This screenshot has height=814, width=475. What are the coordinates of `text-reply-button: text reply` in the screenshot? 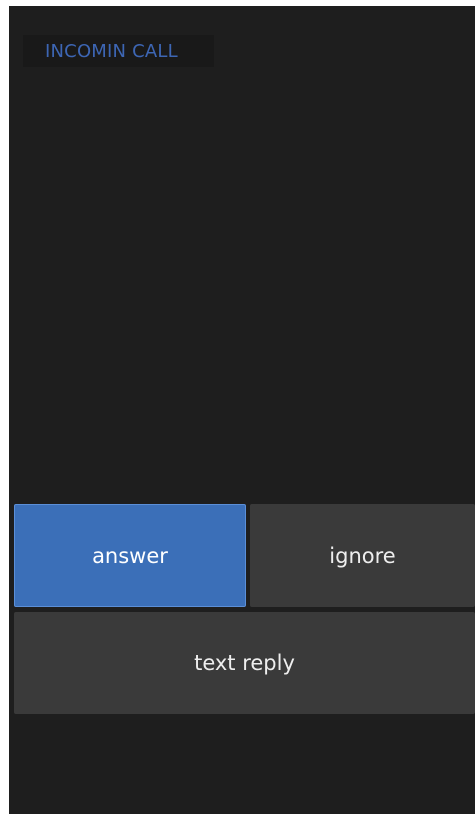 It's located at (244, 663).